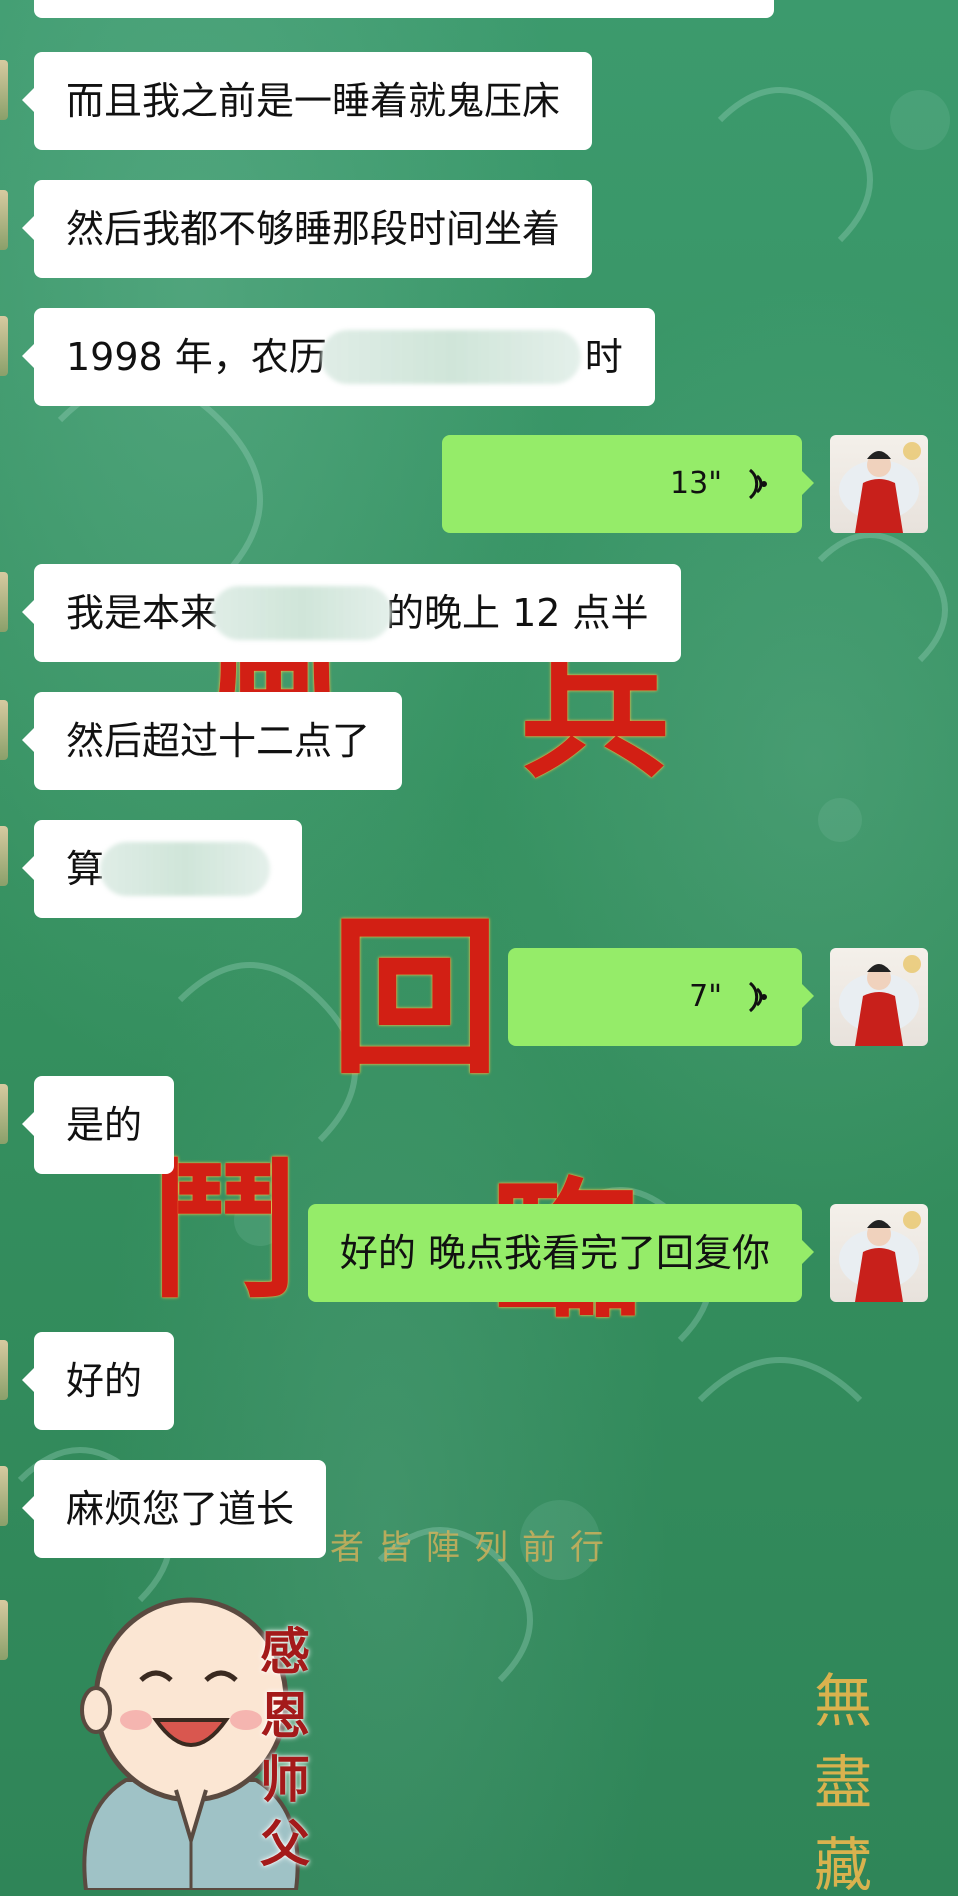  I want to click on message-text: 1998 年，农历, so click(196, 357).